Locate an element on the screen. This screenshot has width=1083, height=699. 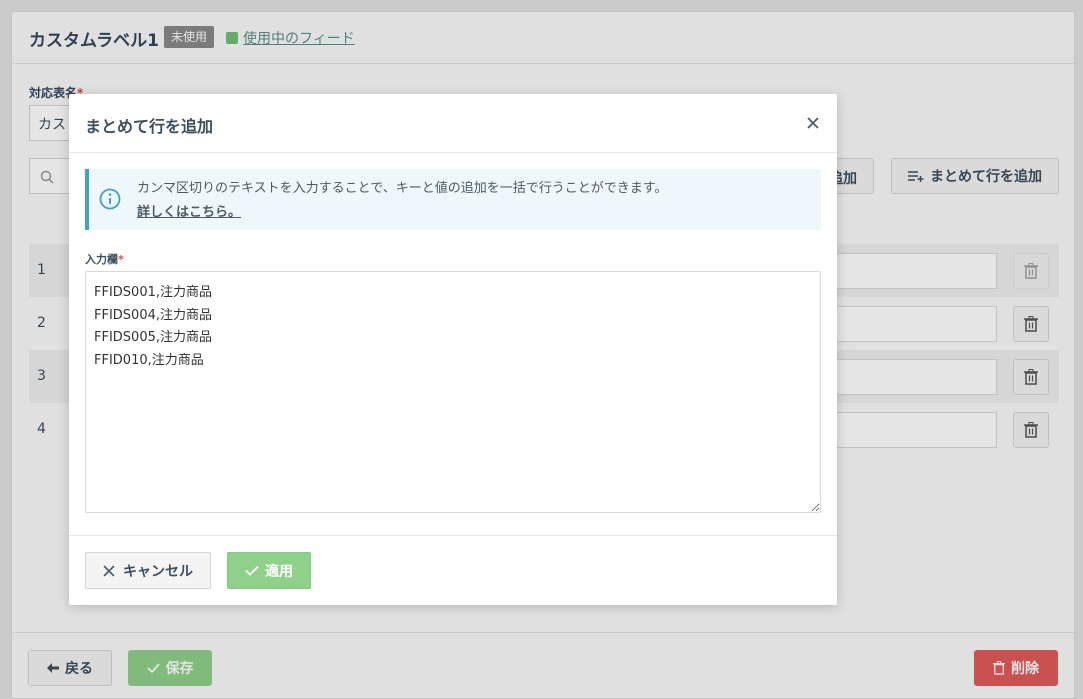
modal-header: まとめて行を追加 is located at coordinates (453, 123).